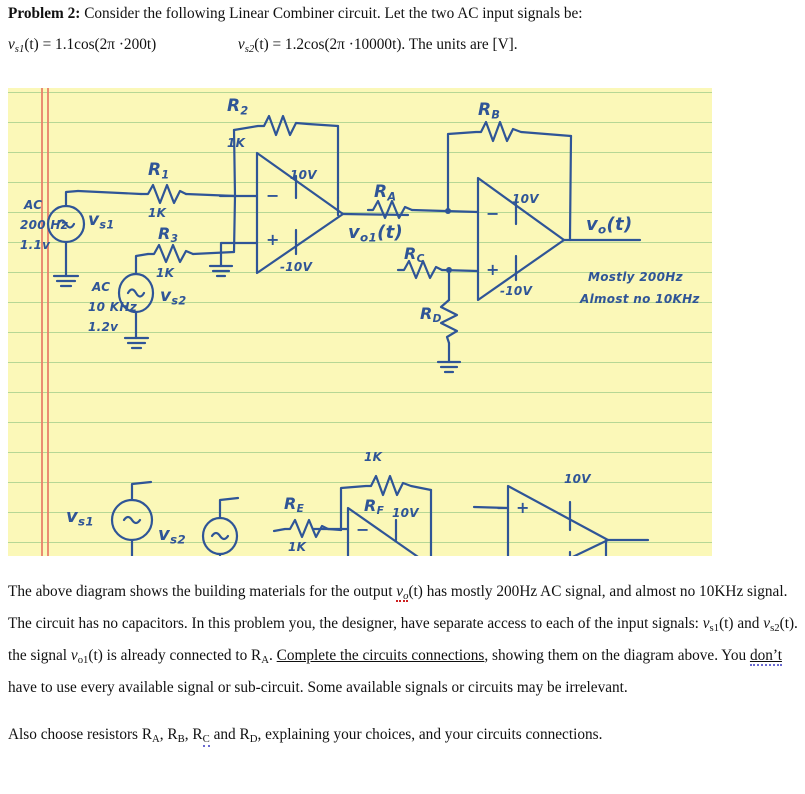  I want to click on emphasis-complete-connections: Complete the circuits connections, so click(380, 655).